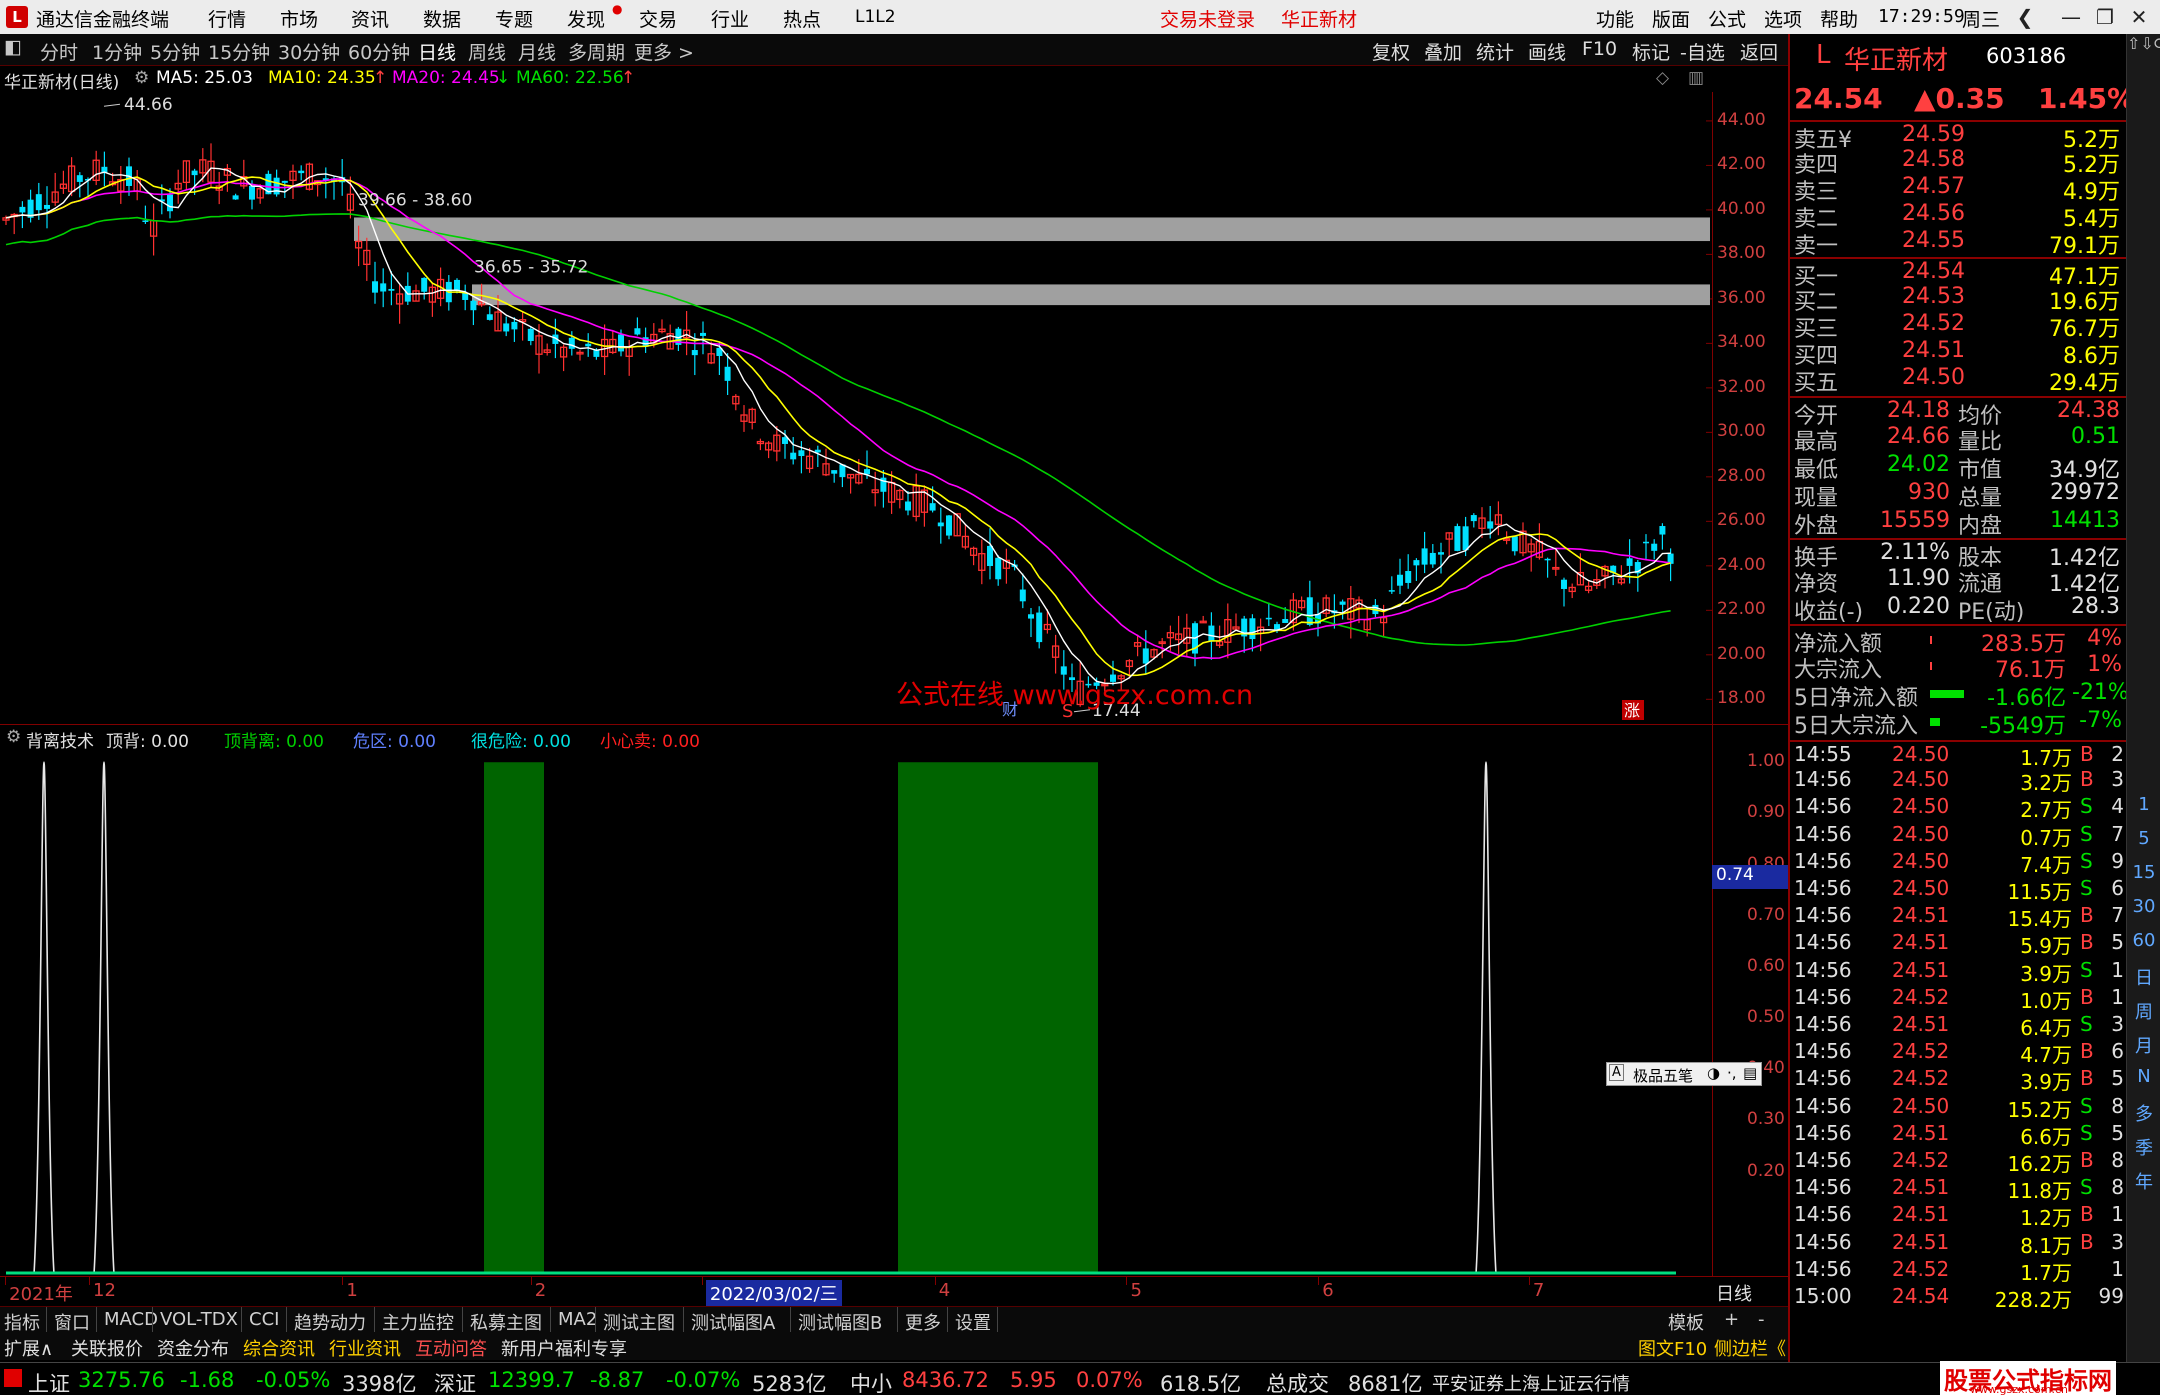 This screenshot has height=1395, width=2160. What do you see at coordinates (370, 18) in the screenshot?
I see `menu-zixun: 资讯` at bounding box center [370, 18].